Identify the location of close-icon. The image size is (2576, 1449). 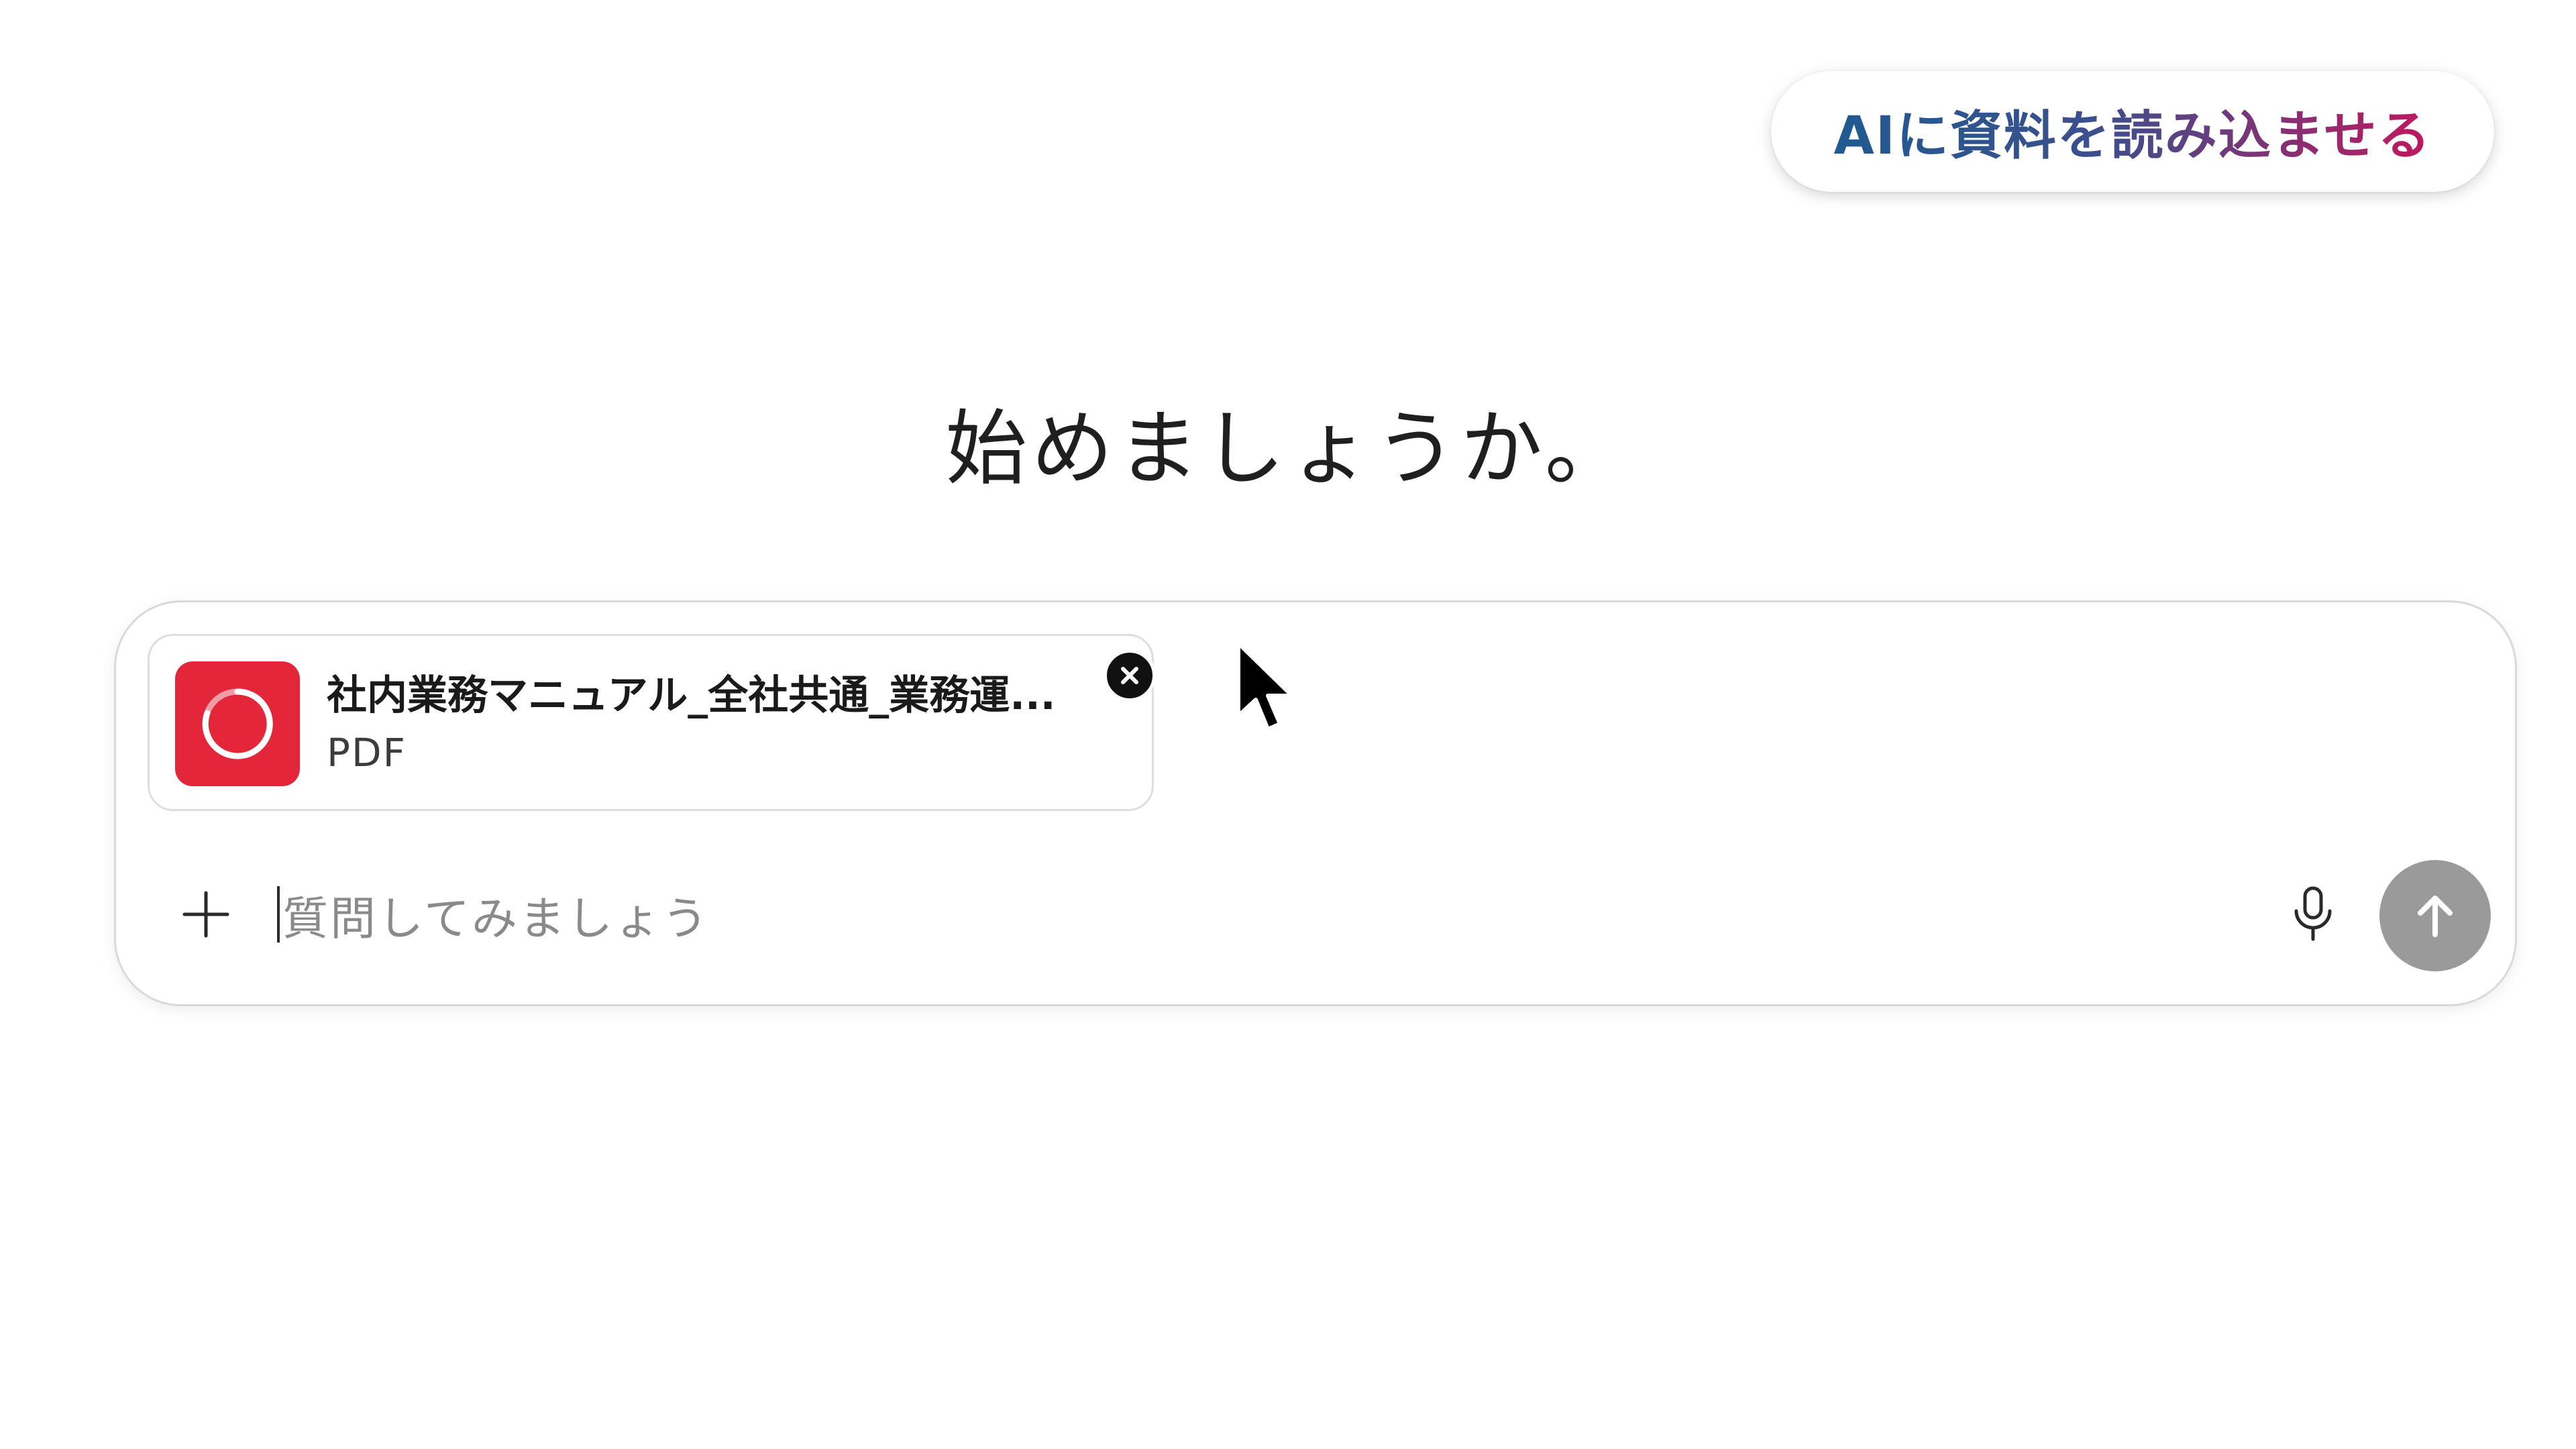
(1129, 675).